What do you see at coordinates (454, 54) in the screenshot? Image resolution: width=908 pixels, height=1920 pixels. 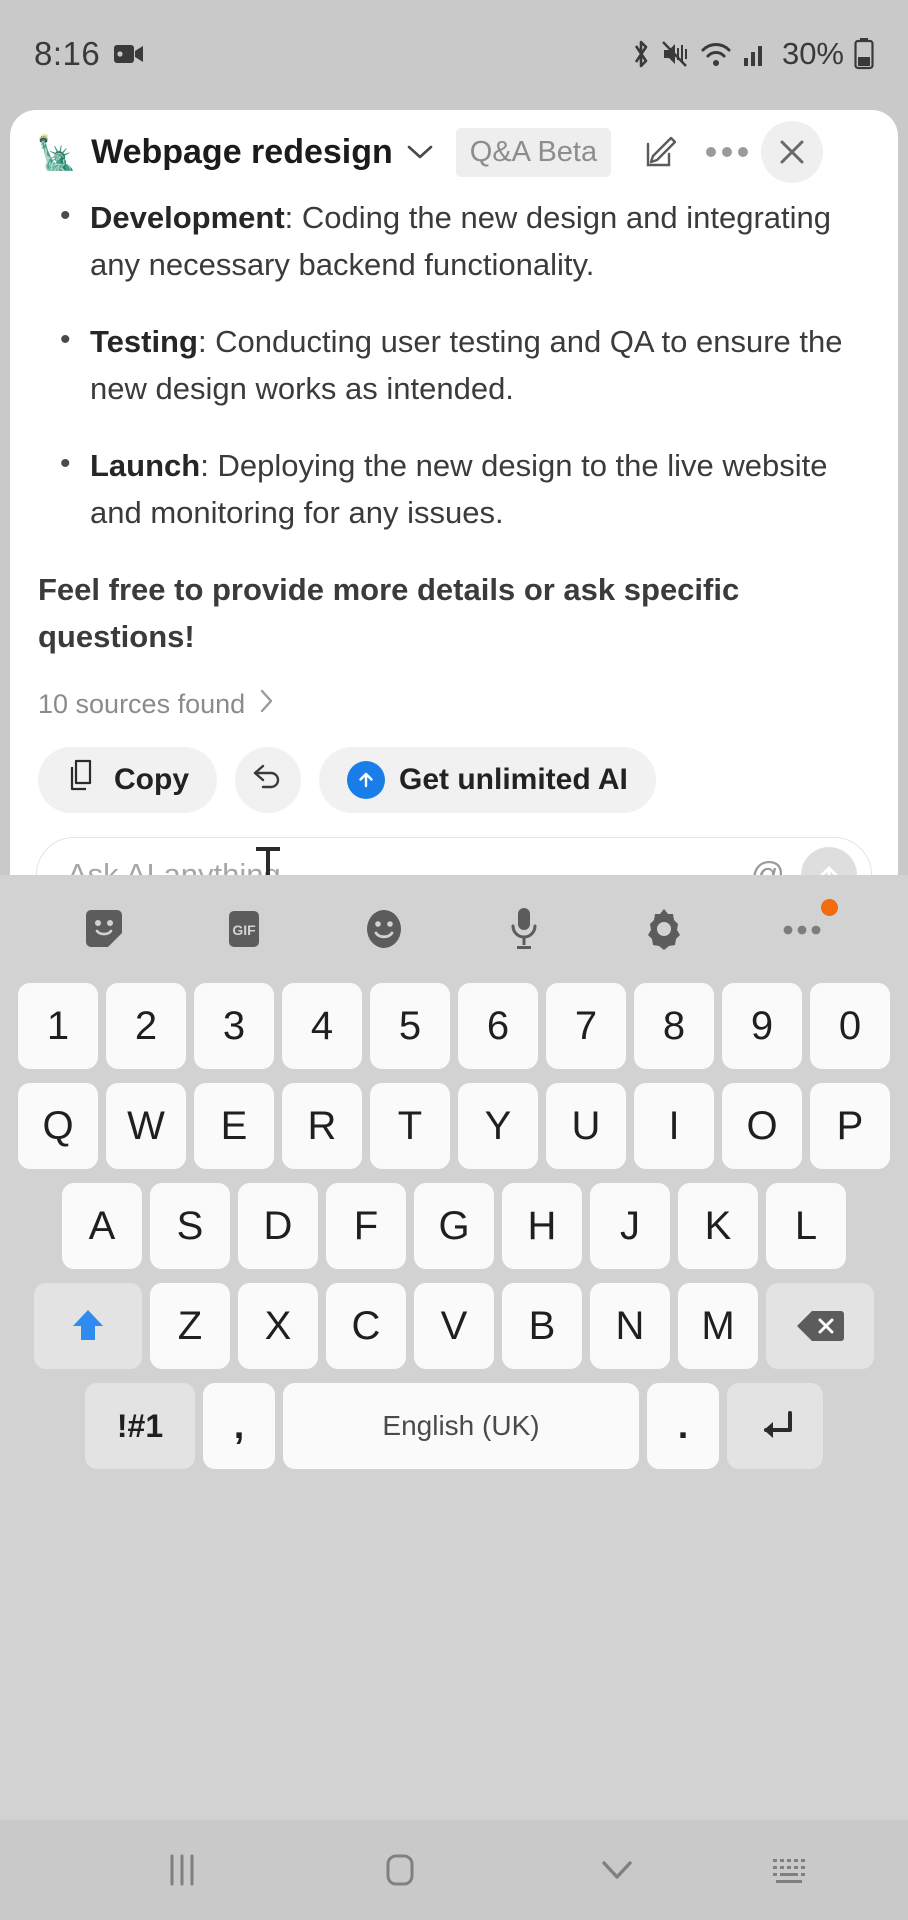 I see `status-bar: 8:16 30%` at bounding box center [454, 54].